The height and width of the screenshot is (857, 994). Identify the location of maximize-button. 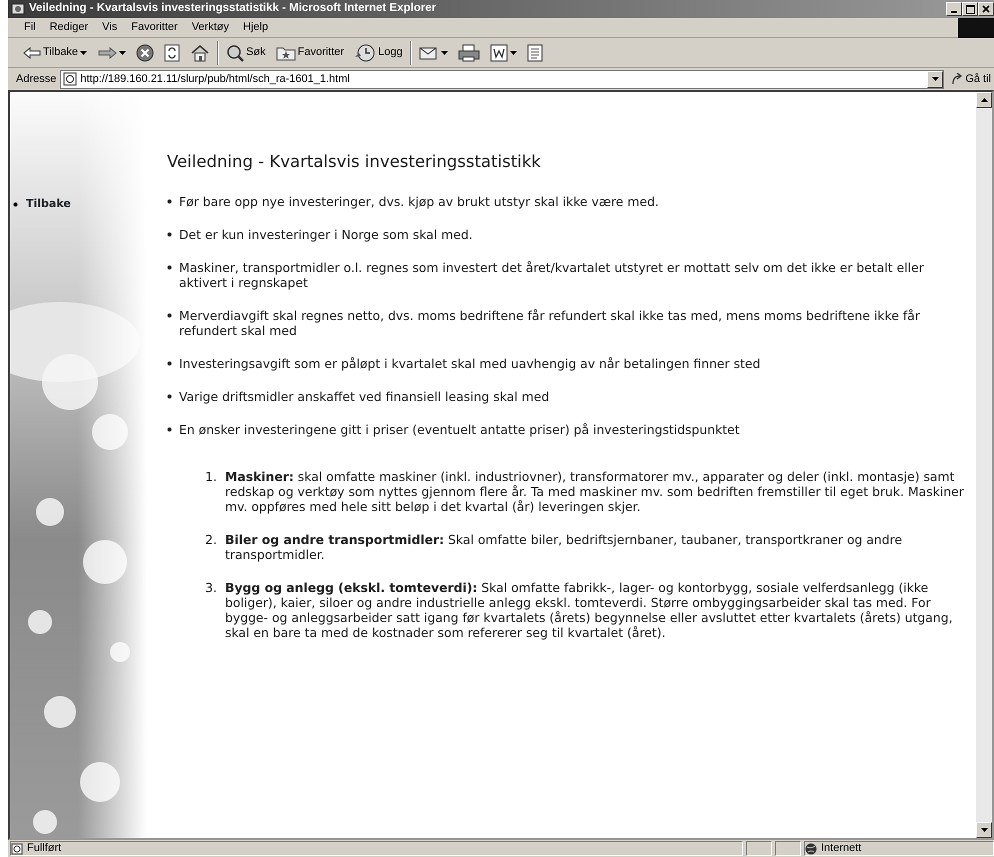
(970, 9).